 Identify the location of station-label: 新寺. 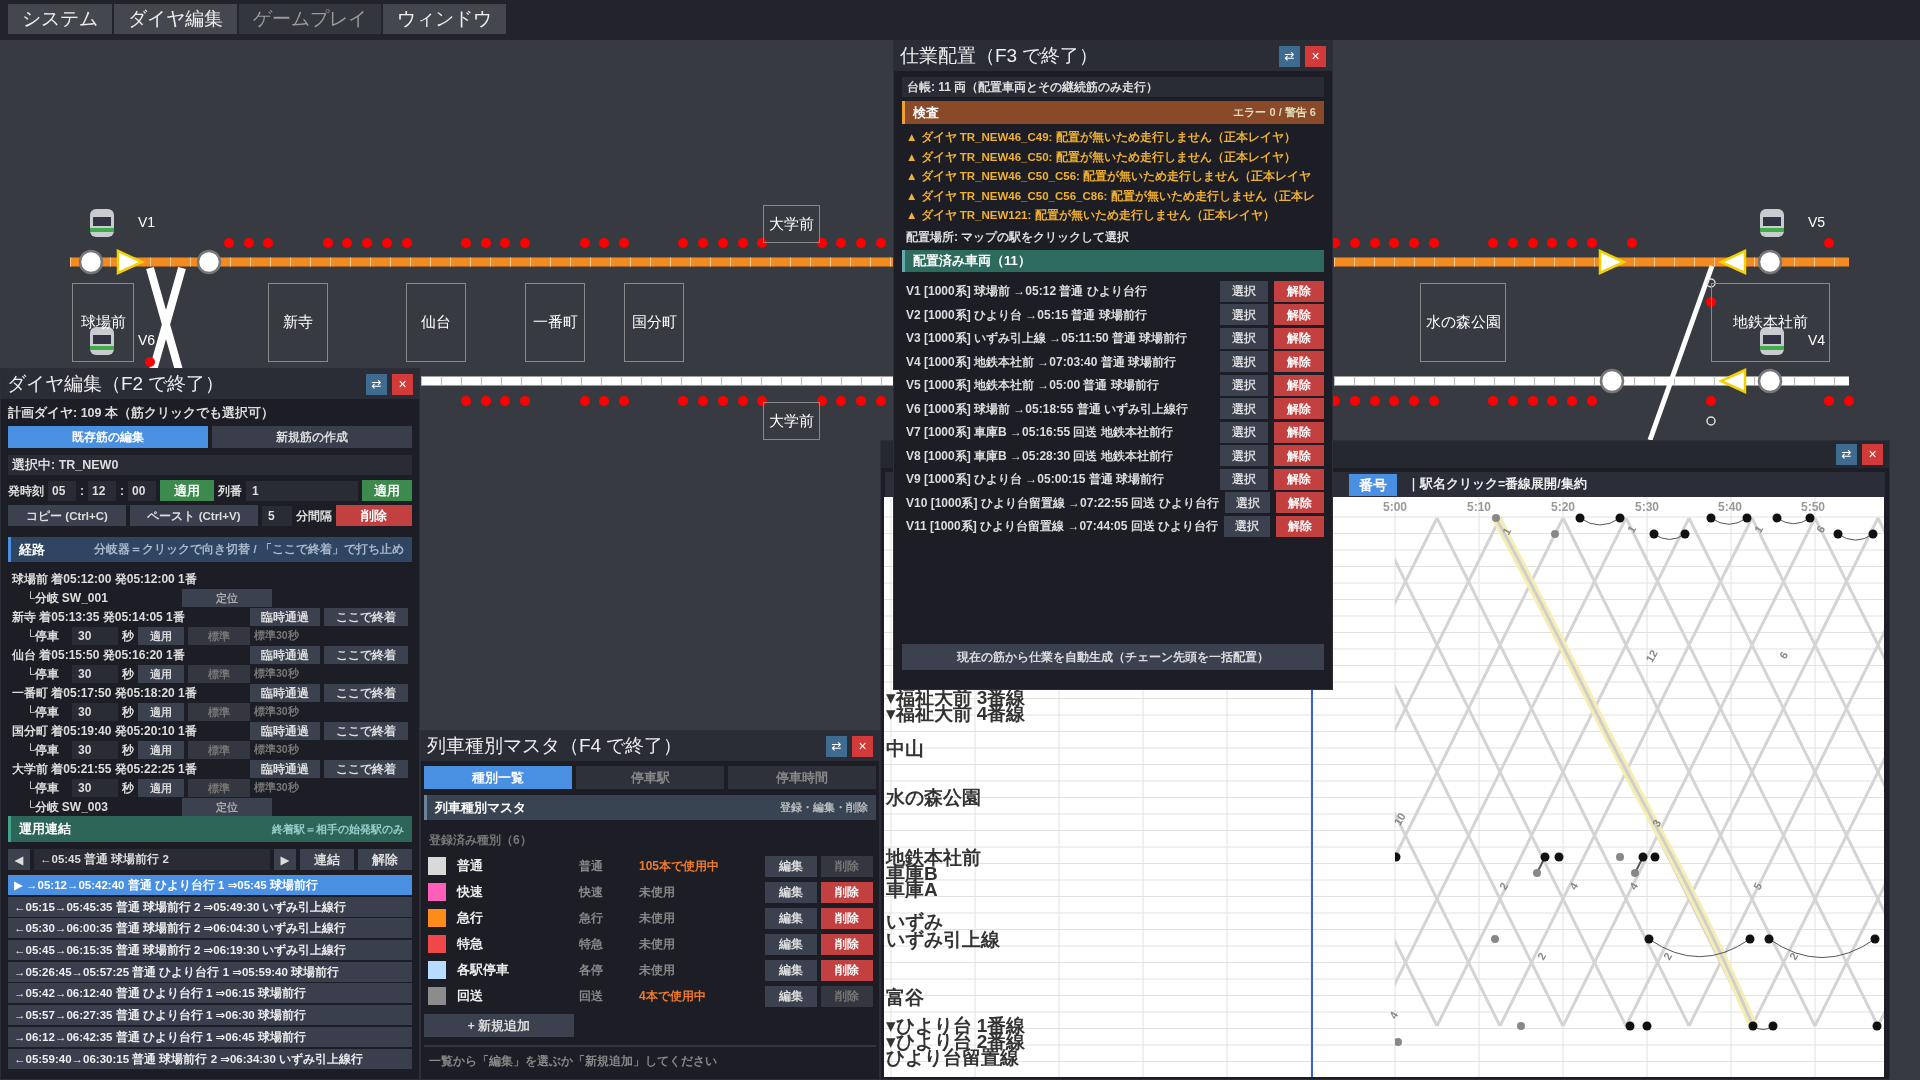
(298, 322).